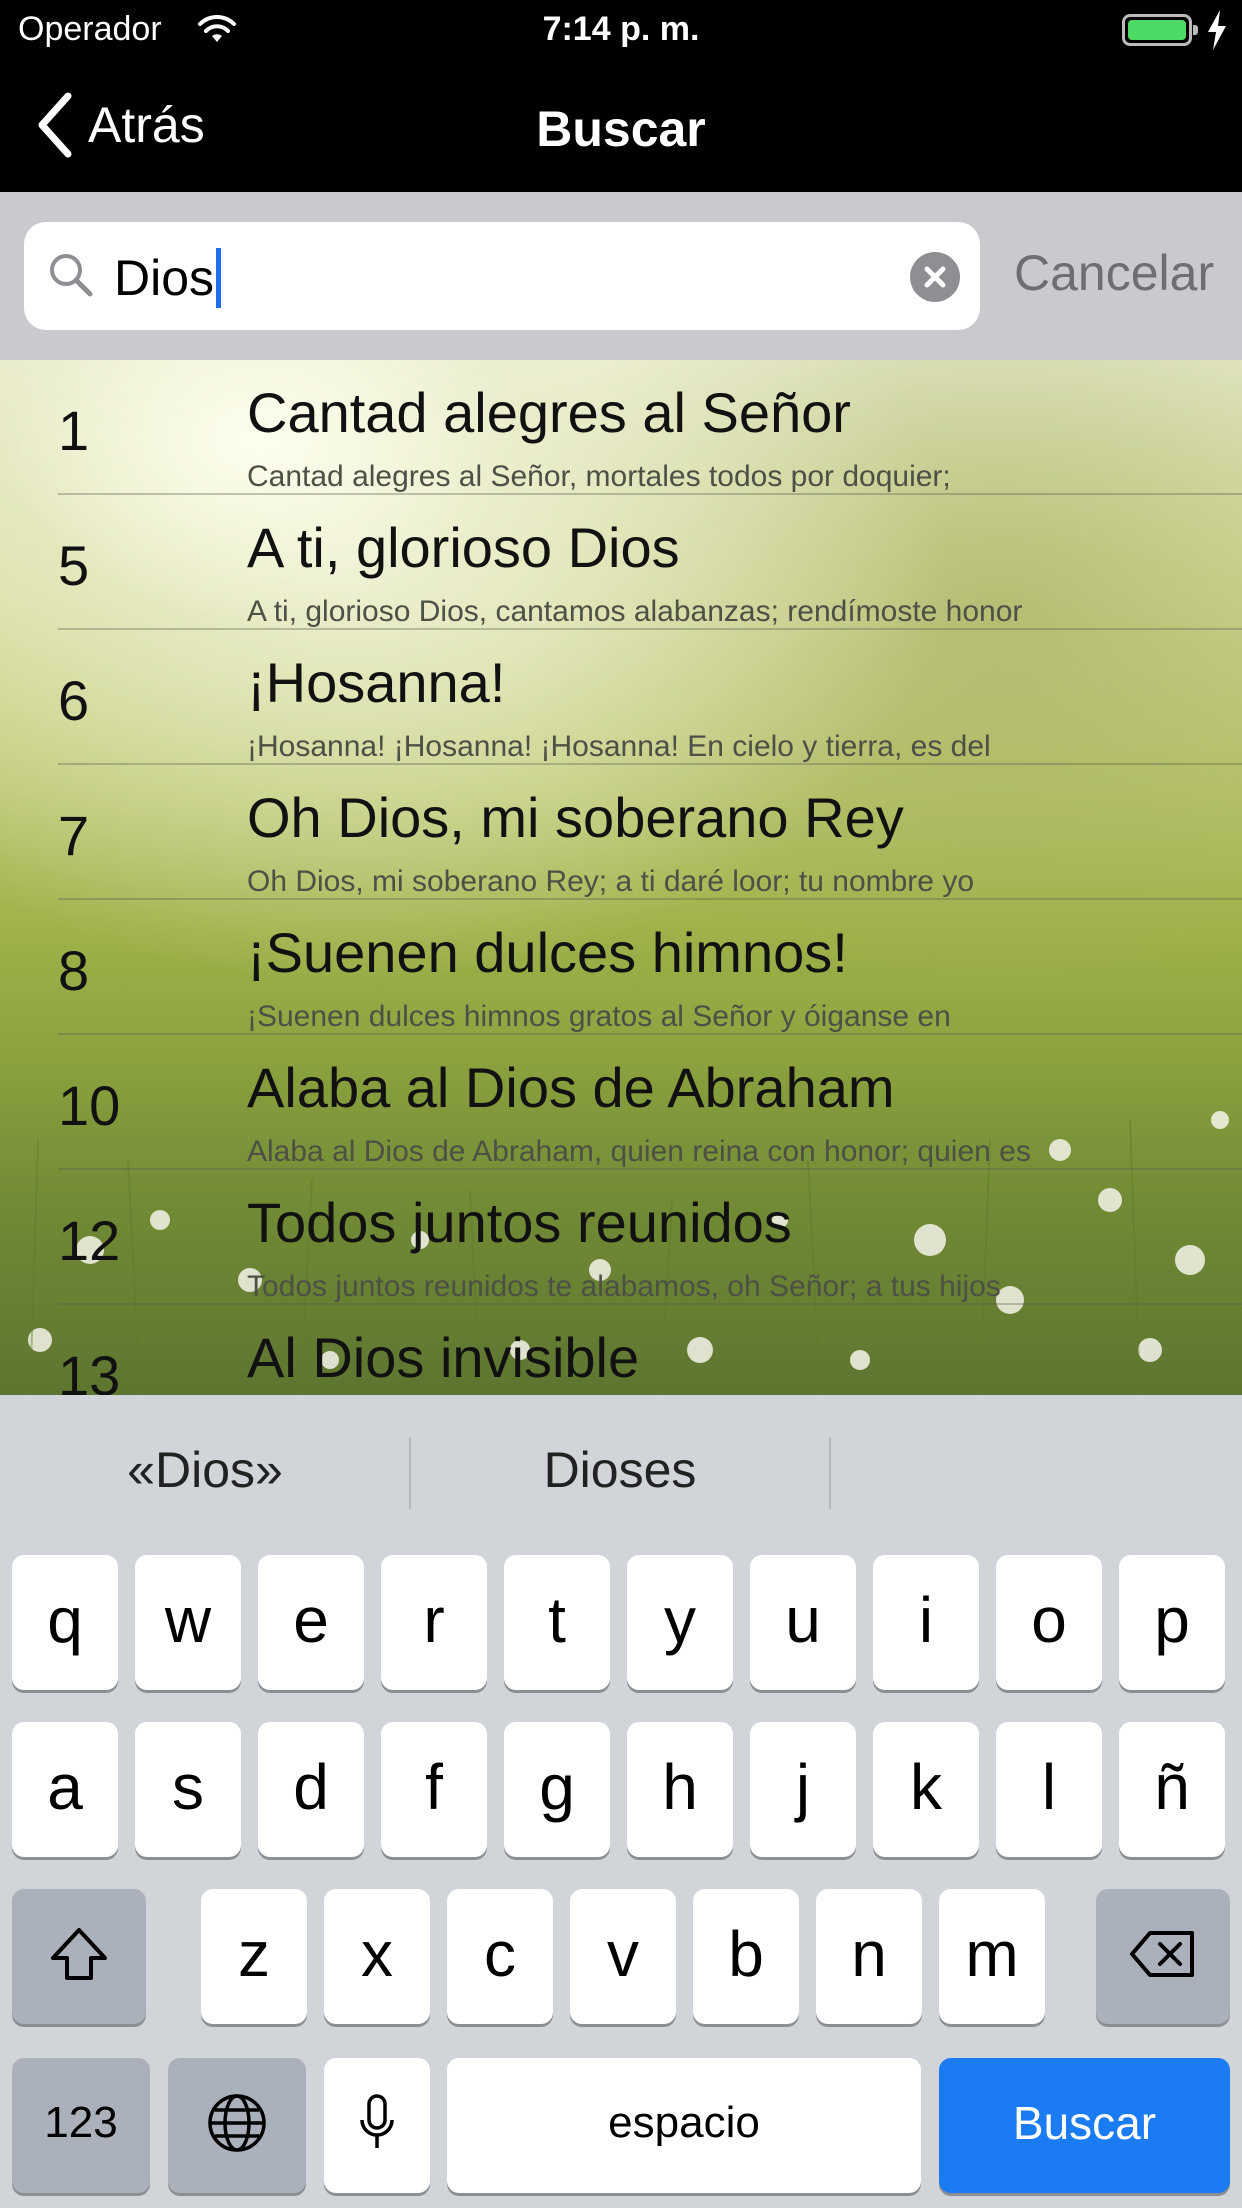 This screenshot has height=2208, width=1242. I want to click on battery-icon, so click(1160, 30).